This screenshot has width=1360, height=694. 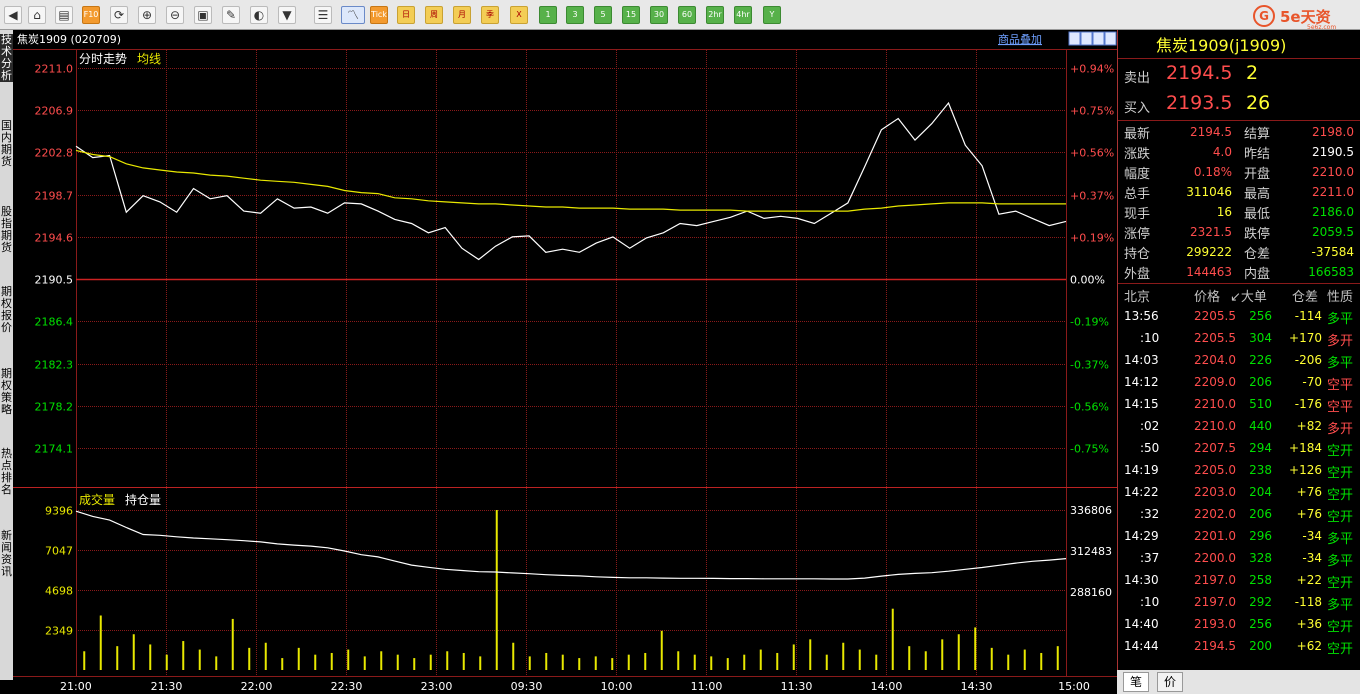 I want to click on stat-label: 幅度, so click(x=1137, y=174).